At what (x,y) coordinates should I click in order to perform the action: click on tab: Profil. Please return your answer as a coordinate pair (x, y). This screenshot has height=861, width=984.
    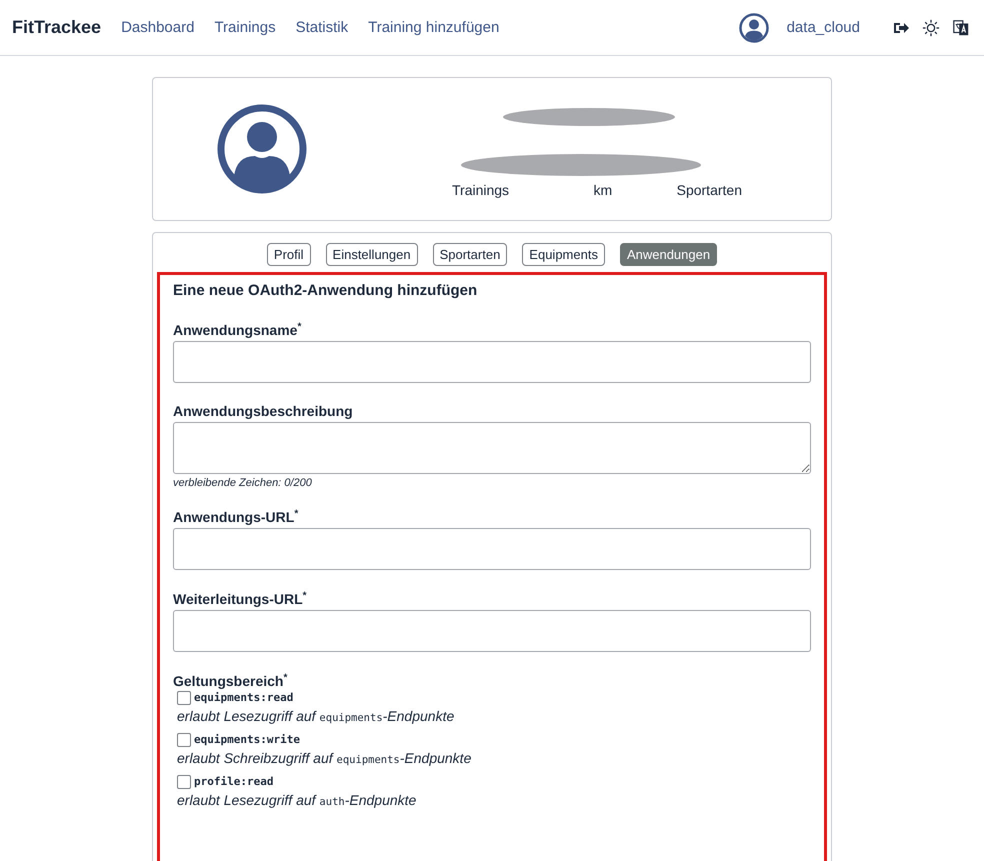
    Looking at the image, I should click on (288, 254).